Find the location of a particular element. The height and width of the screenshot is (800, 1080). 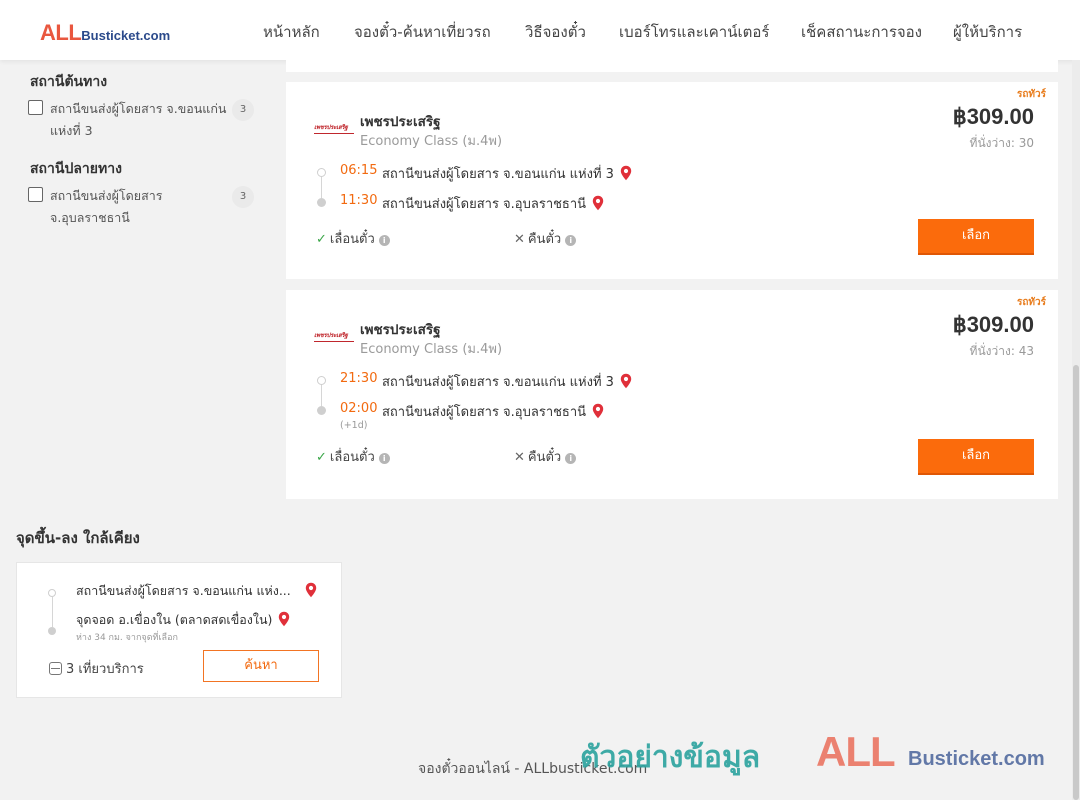

nav-operators: ผู้ให้บริการ is located at coordinates (987, 32).